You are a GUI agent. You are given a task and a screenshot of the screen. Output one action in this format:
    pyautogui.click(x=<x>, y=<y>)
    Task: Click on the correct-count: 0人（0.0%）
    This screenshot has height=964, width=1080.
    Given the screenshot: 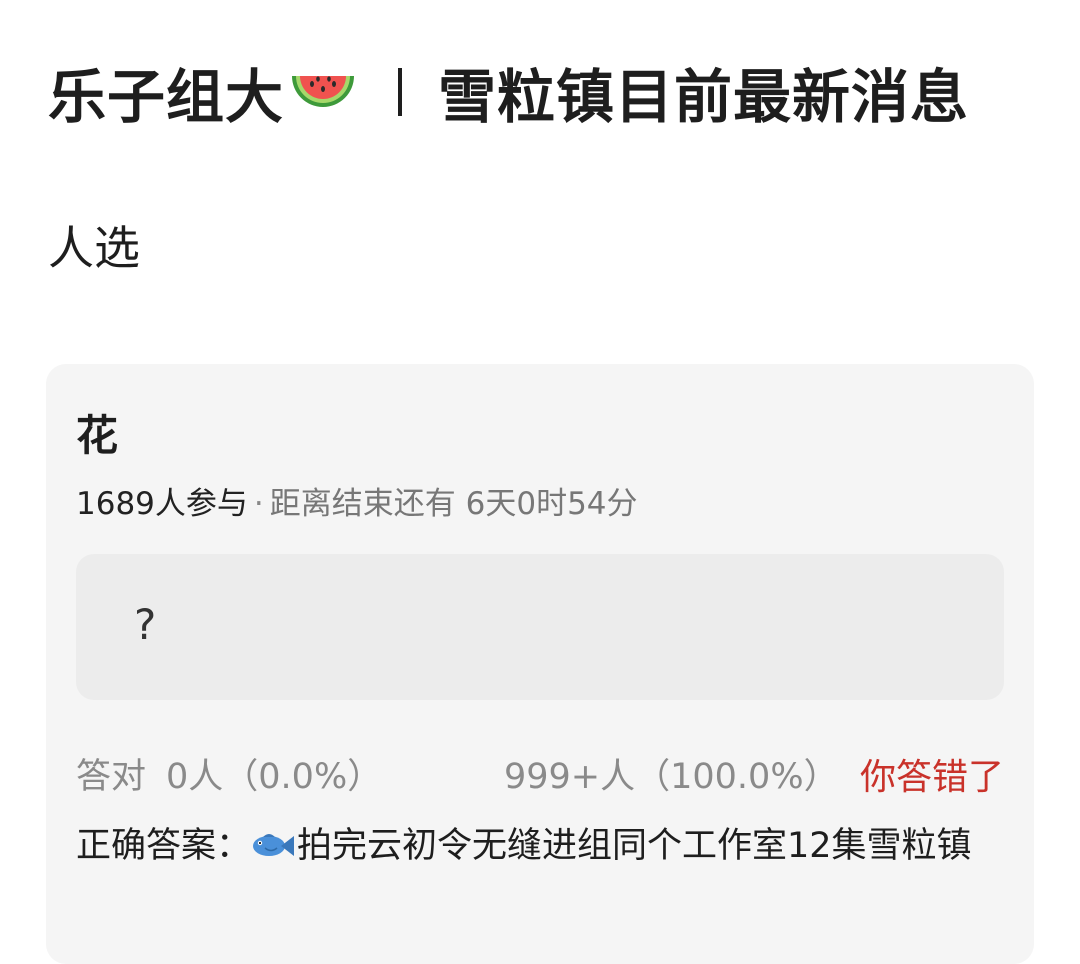 What is the action you would take?
    pyautogui.click(x=274, y=777)
    